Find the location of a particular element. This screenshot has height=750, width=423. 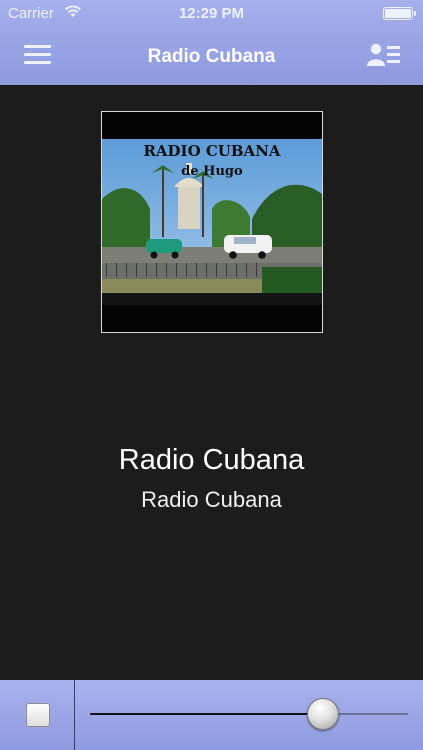

artwork-line2: de Hugo is located at coordinates (212, 171).